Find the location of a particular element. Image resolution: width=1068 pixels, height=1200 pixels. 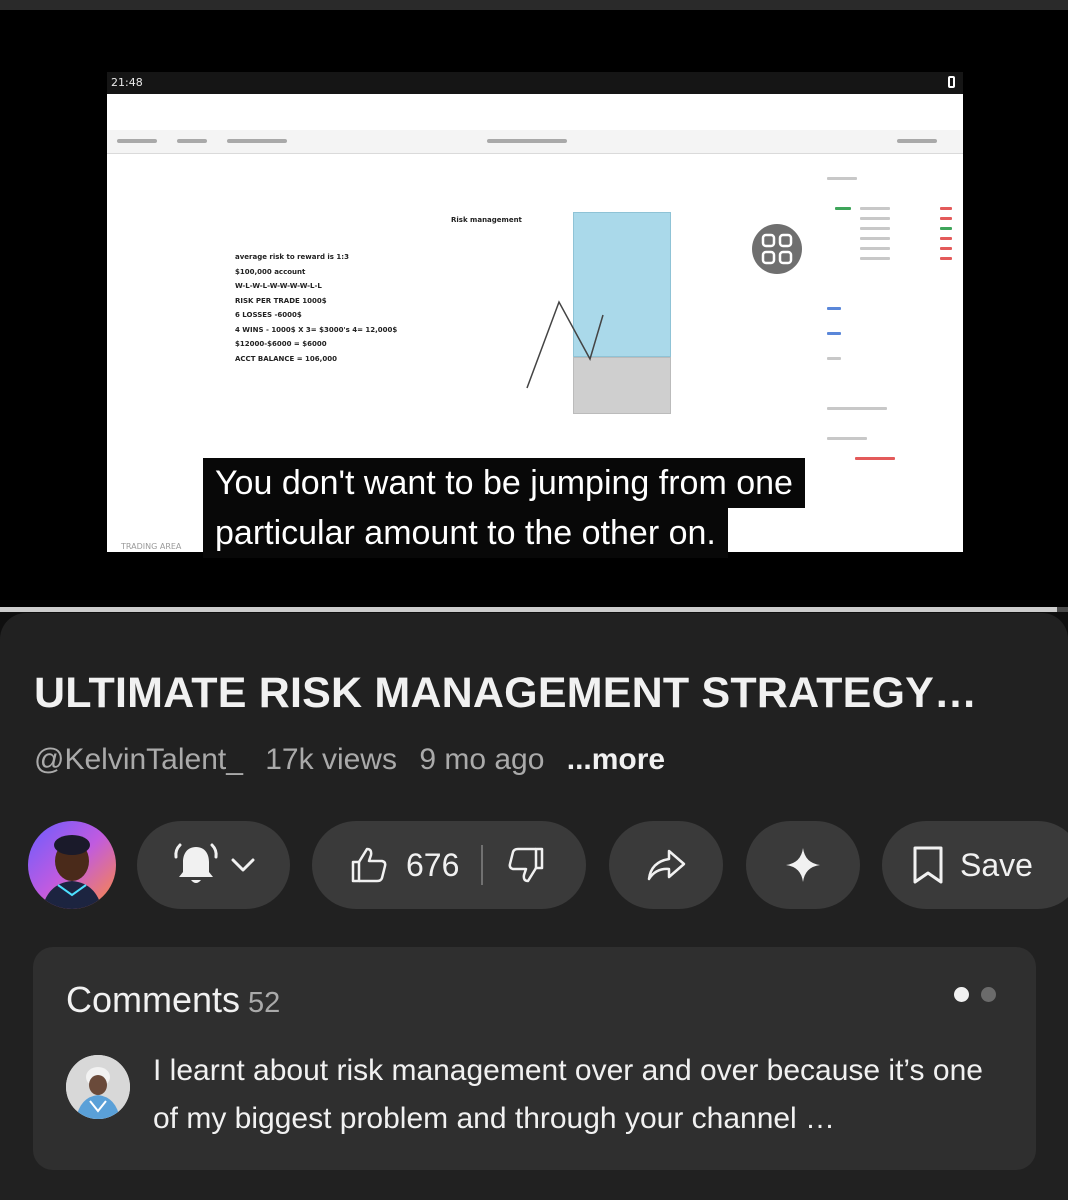

comments-heading: Comments 52 is located at coordinates (173, 1000).